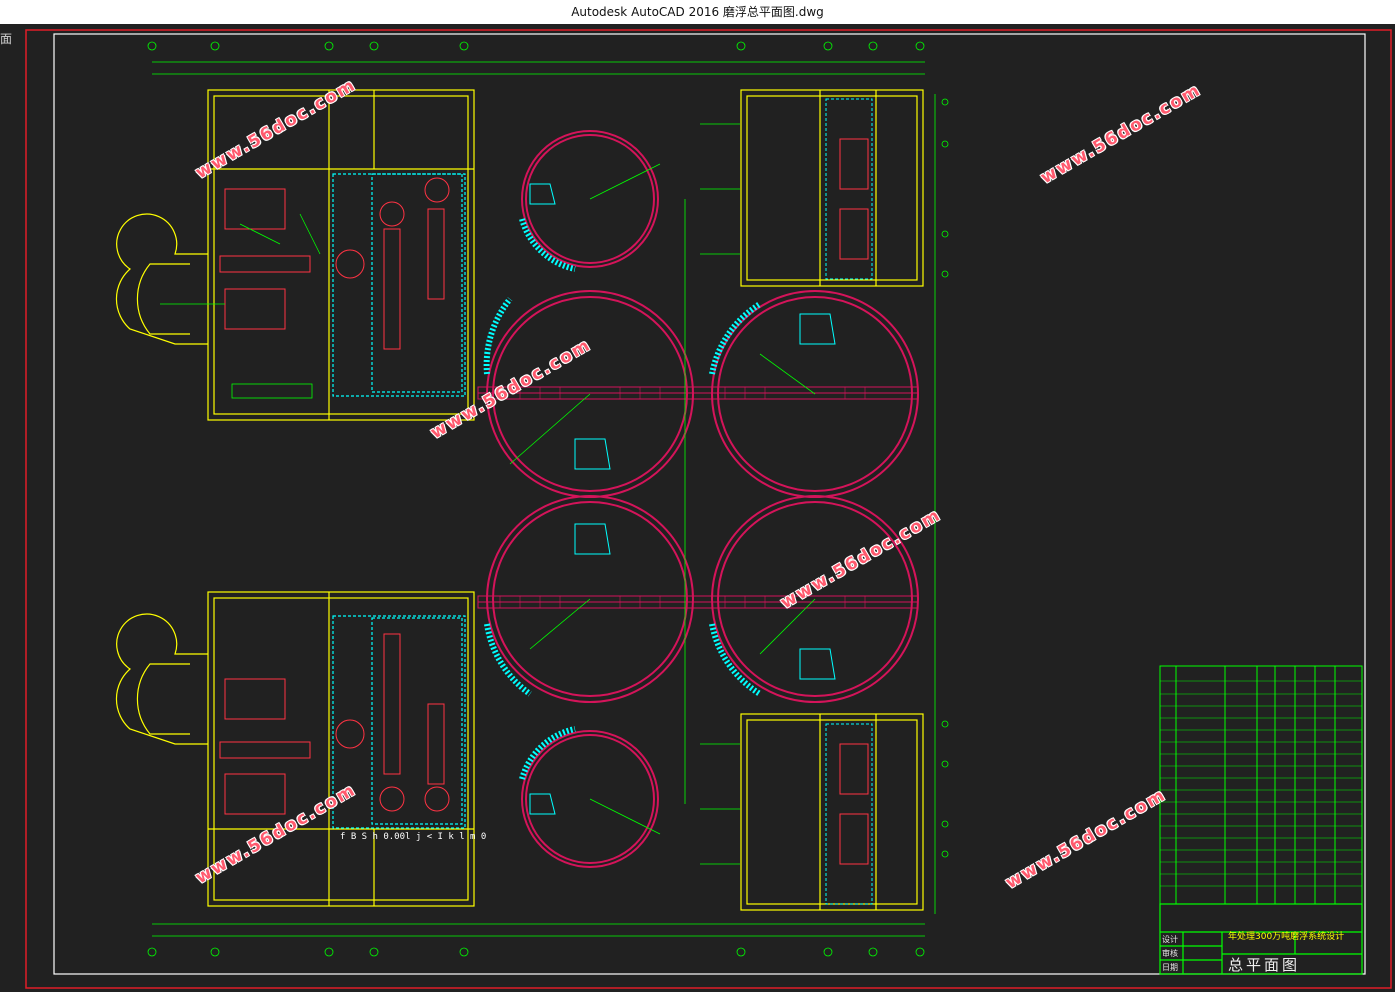 This screenshot has height=992, width=1395. I want to click on window-title: Autodesk AutoCAD 2016 磨浮总平面图.dwg, so click(697, 12).